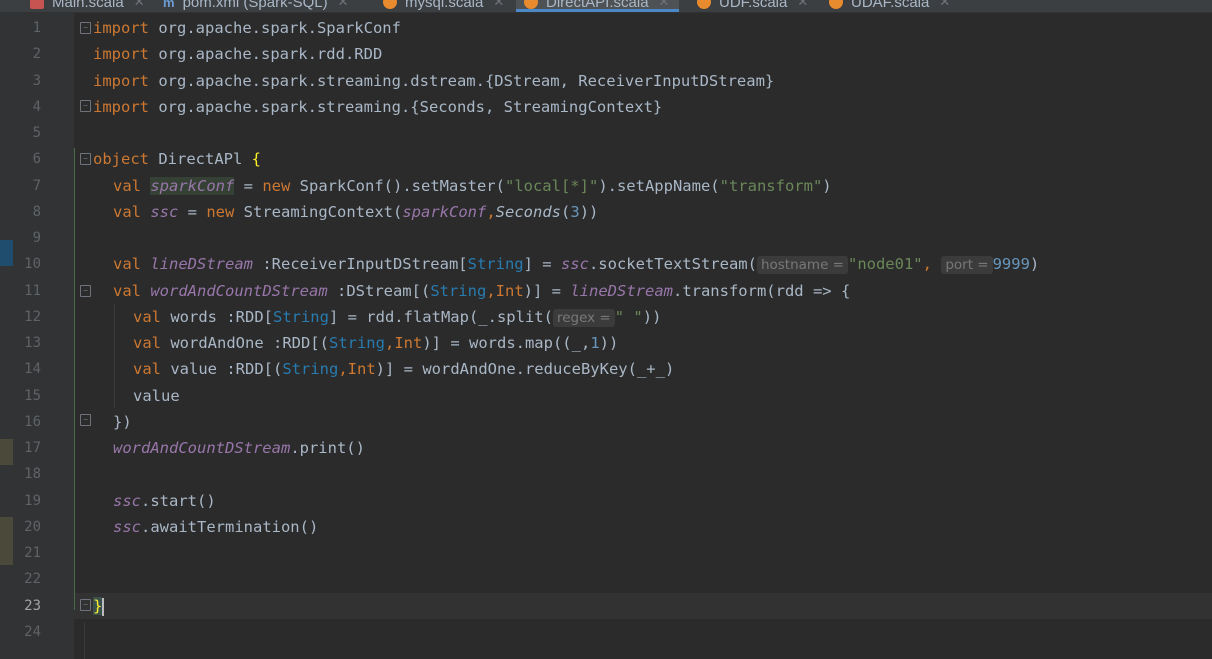 This screenshot has width=1212, height=659. I want to click on line-number: 7, so click(36, 186).